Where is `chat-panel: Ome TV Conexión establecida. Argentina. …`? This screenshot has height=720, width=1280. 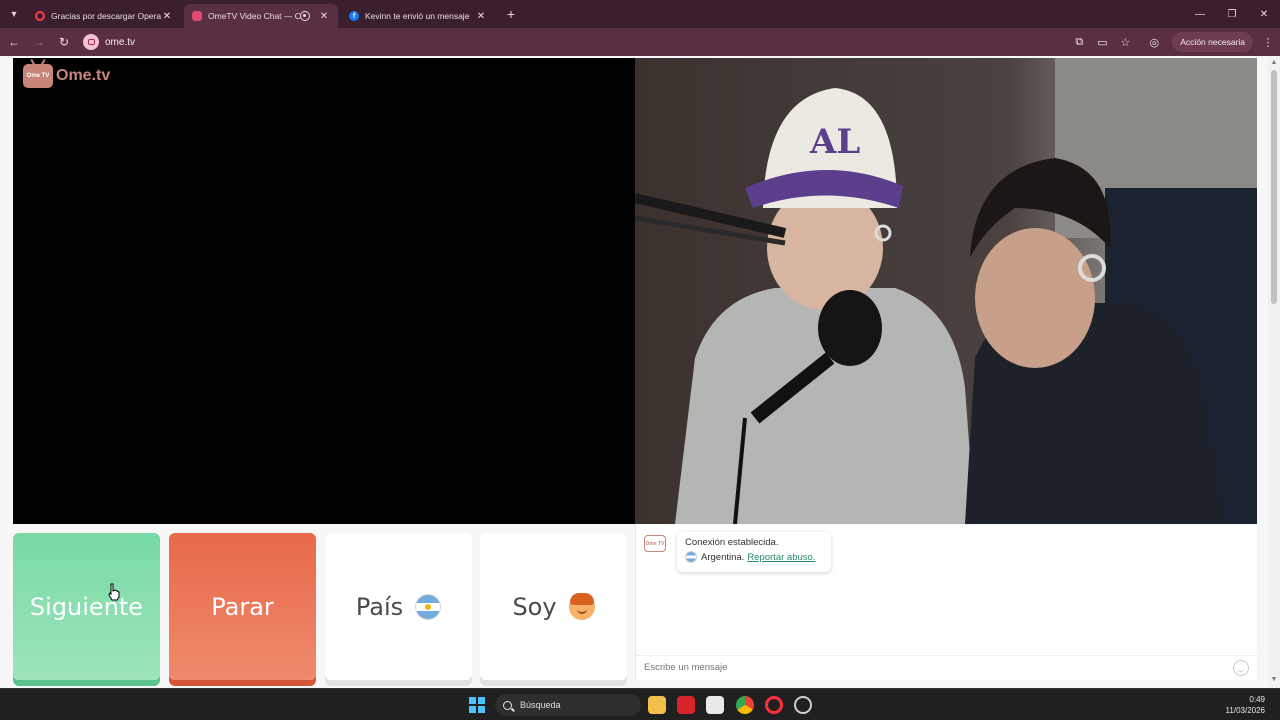 chat-panel: Ome TV Conexión establecida. Argentina. … is located at coordinates (946, 602).